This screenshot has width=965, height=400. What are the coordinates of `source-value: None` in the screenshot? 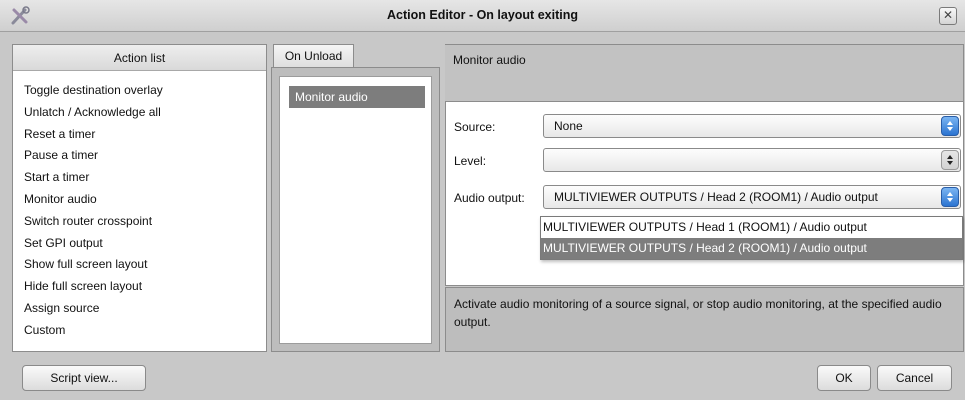 It's located at (568, 126).